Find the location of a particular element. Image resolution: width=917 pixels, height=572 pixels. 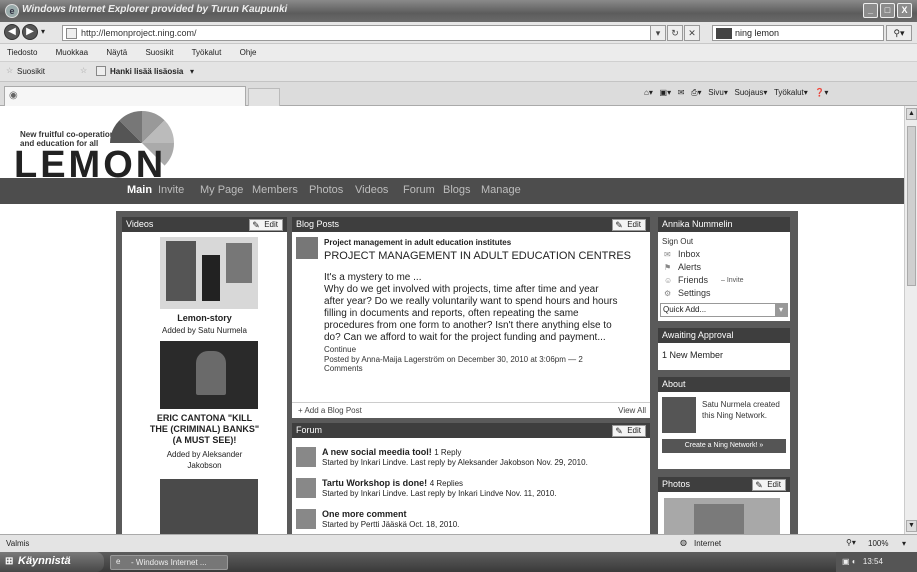

safety-menu: Suojaus is located at coordinates (749, 92).